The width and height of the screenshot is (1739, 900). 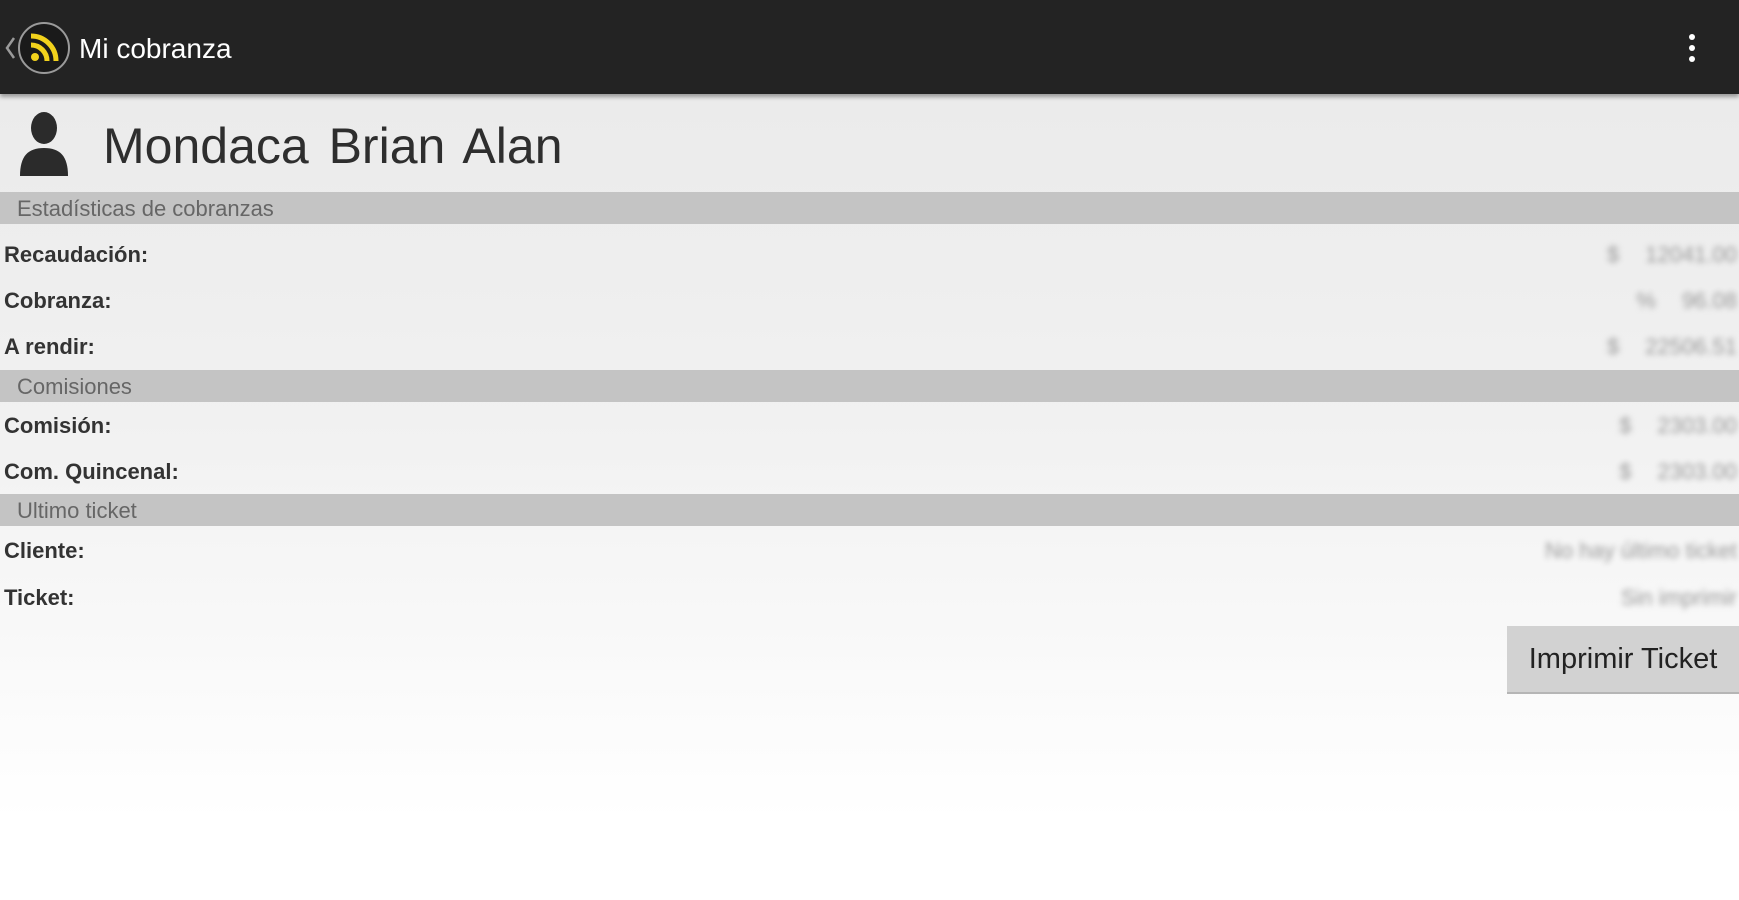 What do you see at coordinates (44, 144) in the screenshot?
I see `user-silhouette-icon` at bounding box center [44, 144].